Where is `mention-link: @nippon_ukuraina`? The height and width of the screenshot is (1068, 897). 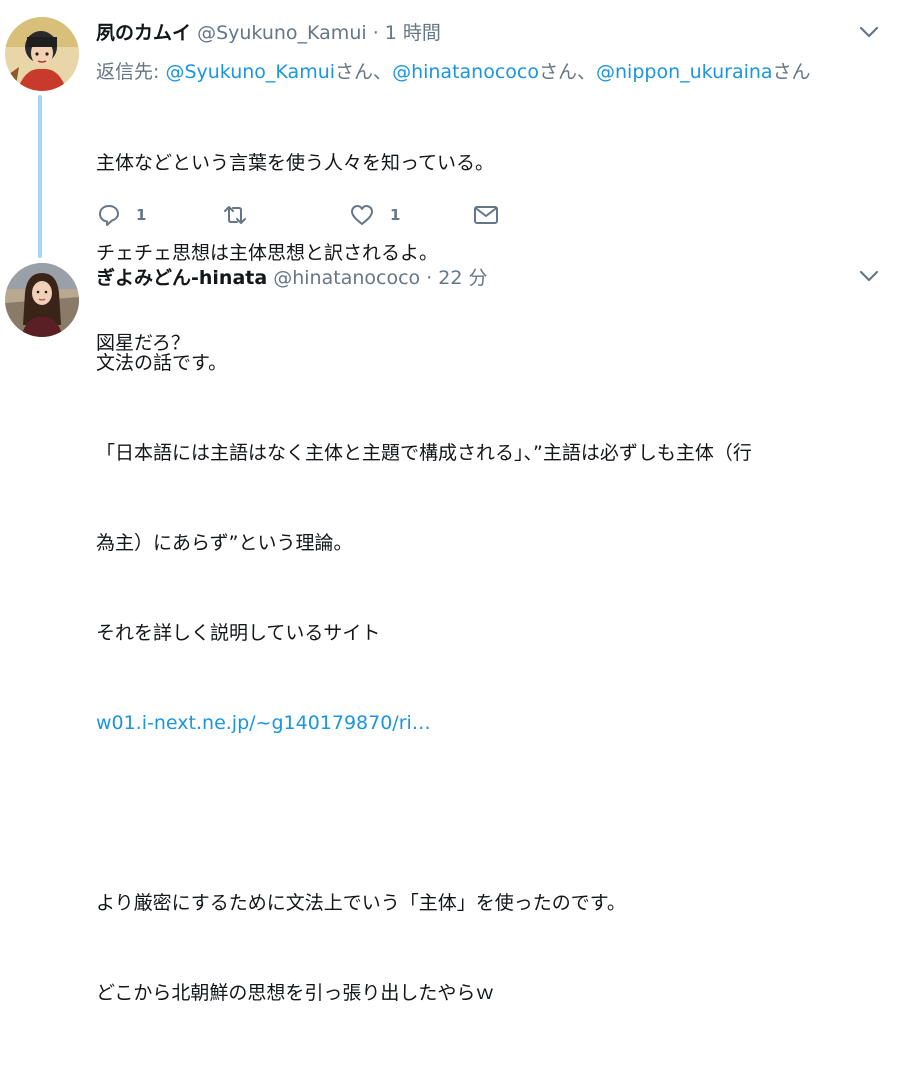 mention-link: @nippon_ukuraina is located at coordinates (684, 72).